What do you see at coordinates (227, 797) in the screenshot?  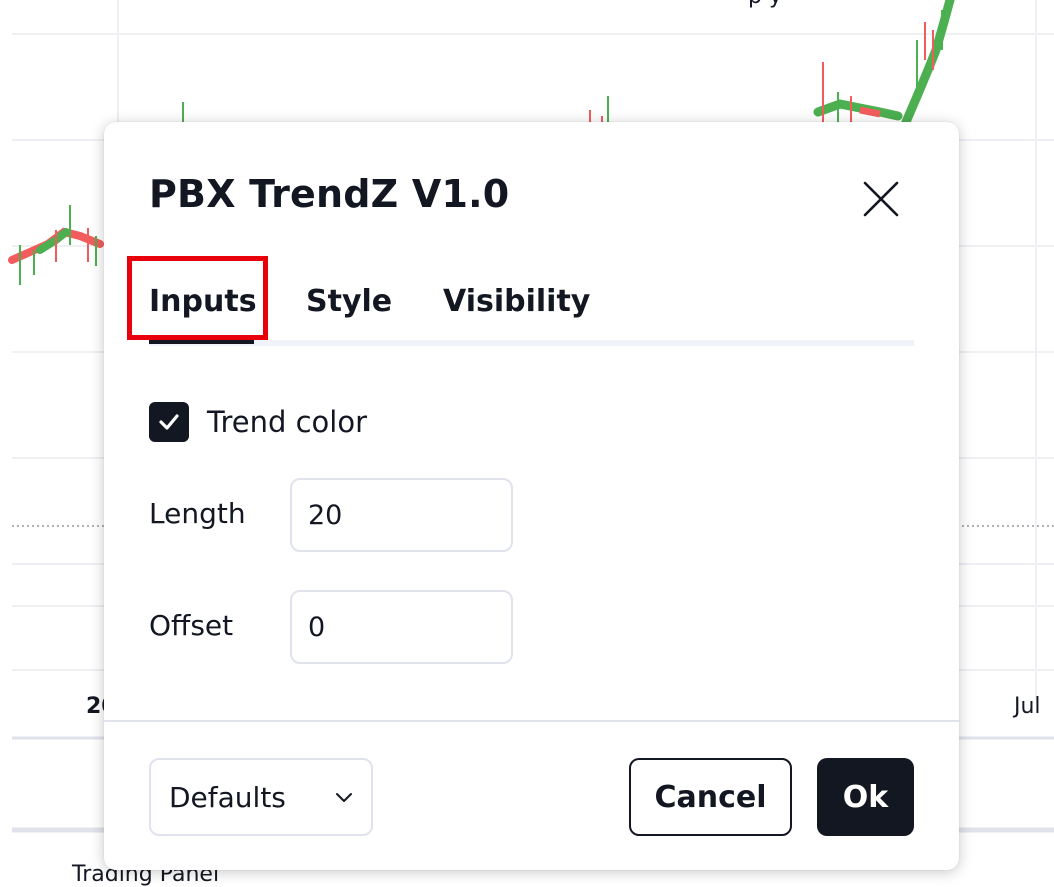 I see `defaults-label: Defaults` at bounding box center [227, 797].